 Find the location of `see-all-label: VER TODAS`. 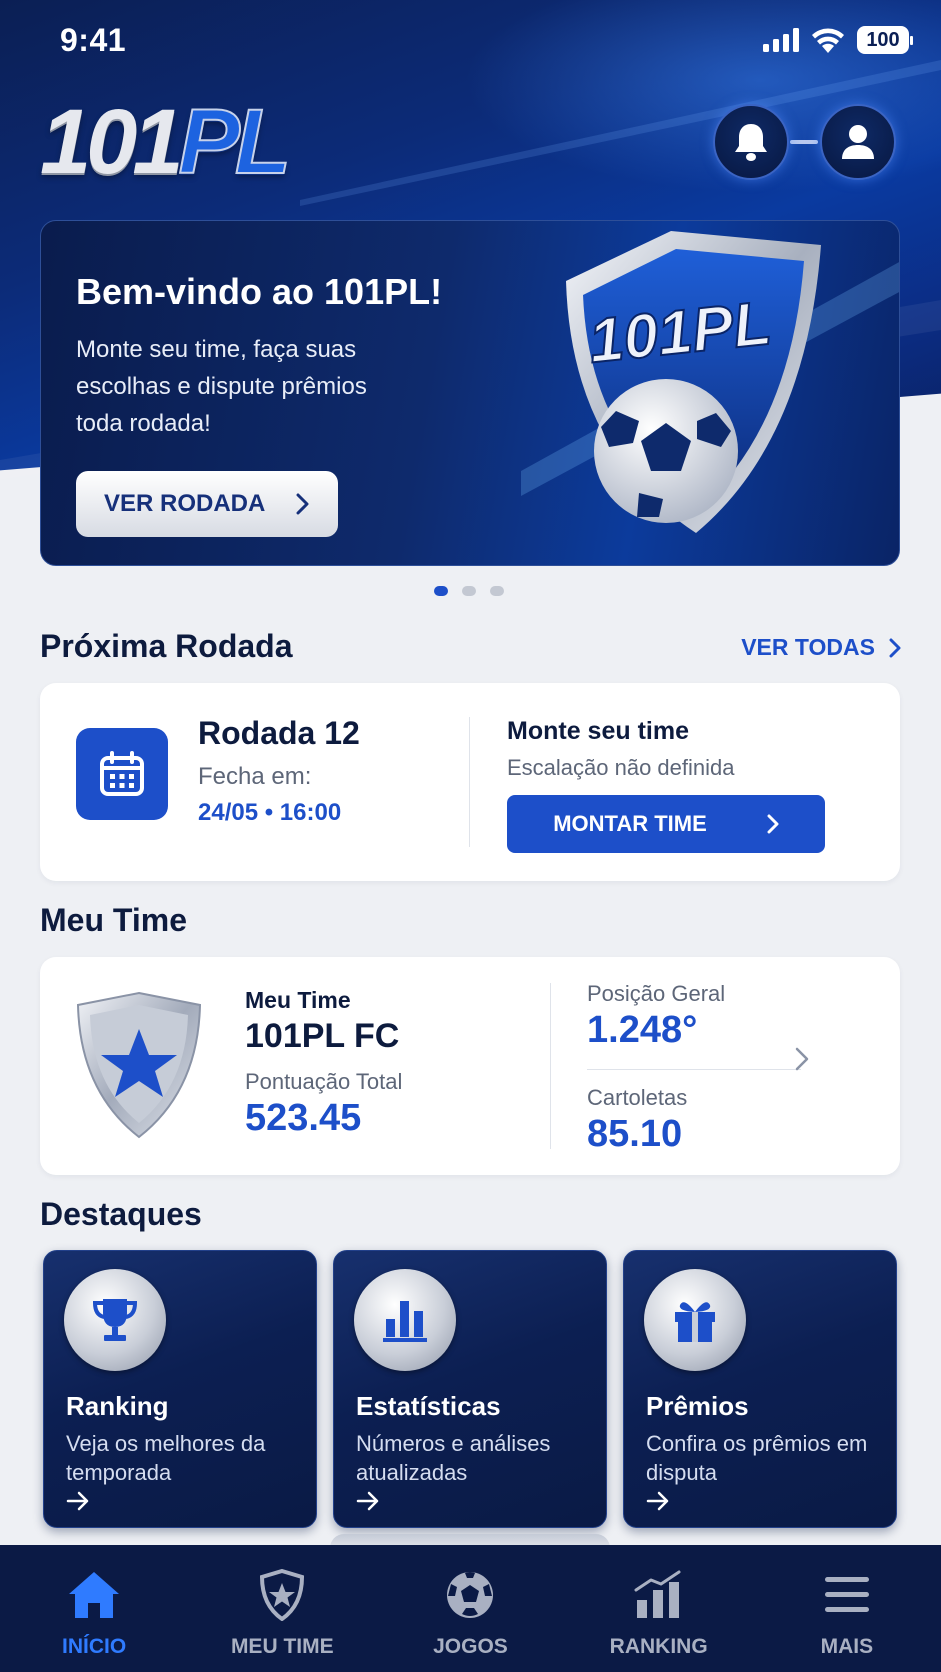

see-all-label: VER TODAS is located at coordinates (808, 647).